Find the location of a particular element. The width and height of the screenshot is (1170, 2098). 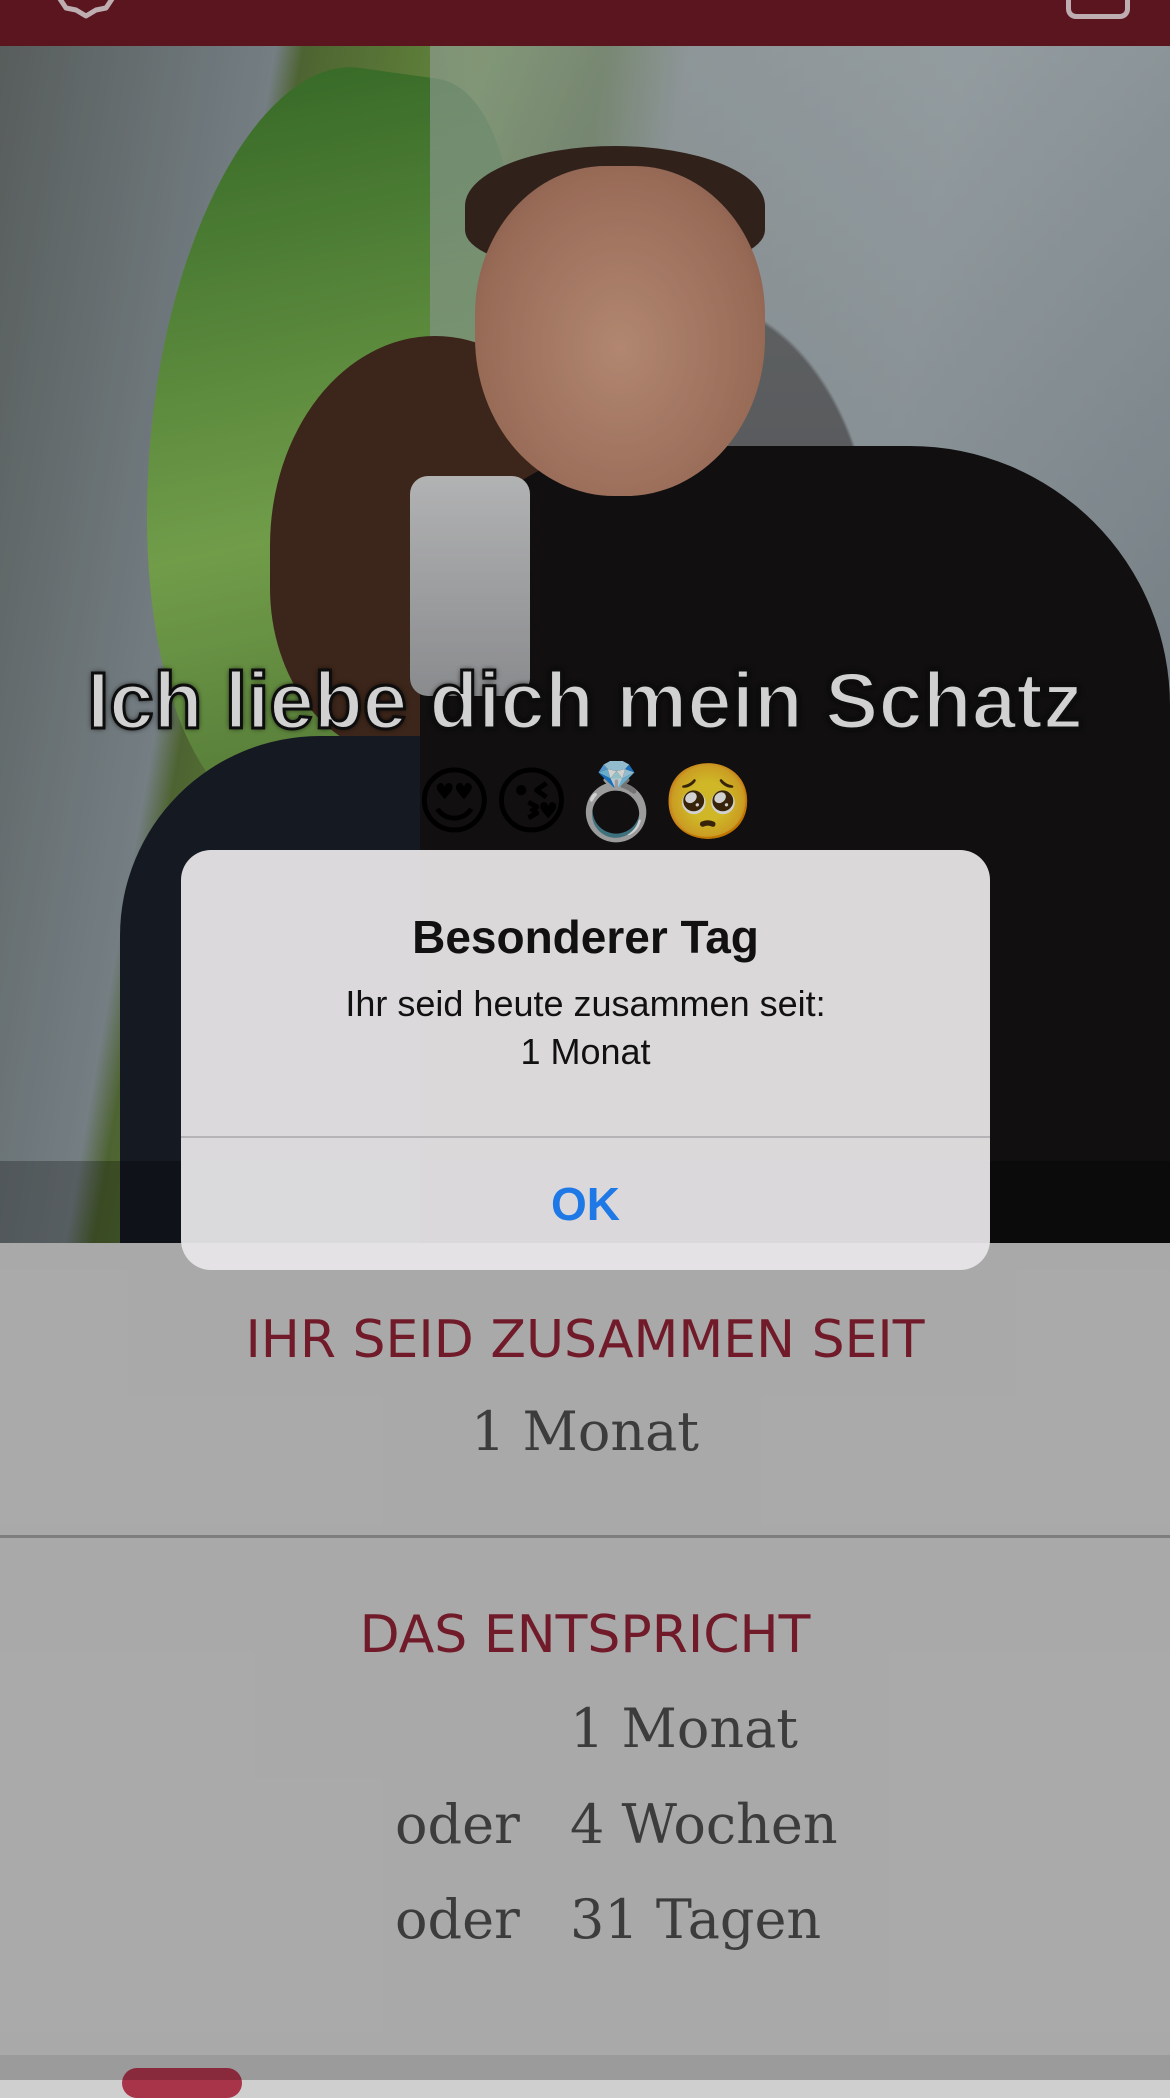

alert-ok-button: OK is located at coordinates (585, 1204).